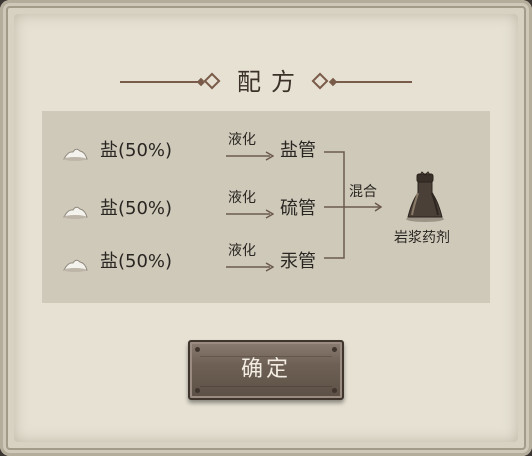 This screenshot has height=456, width=532. I want to click on title-row: 配方, so click(266, 82).